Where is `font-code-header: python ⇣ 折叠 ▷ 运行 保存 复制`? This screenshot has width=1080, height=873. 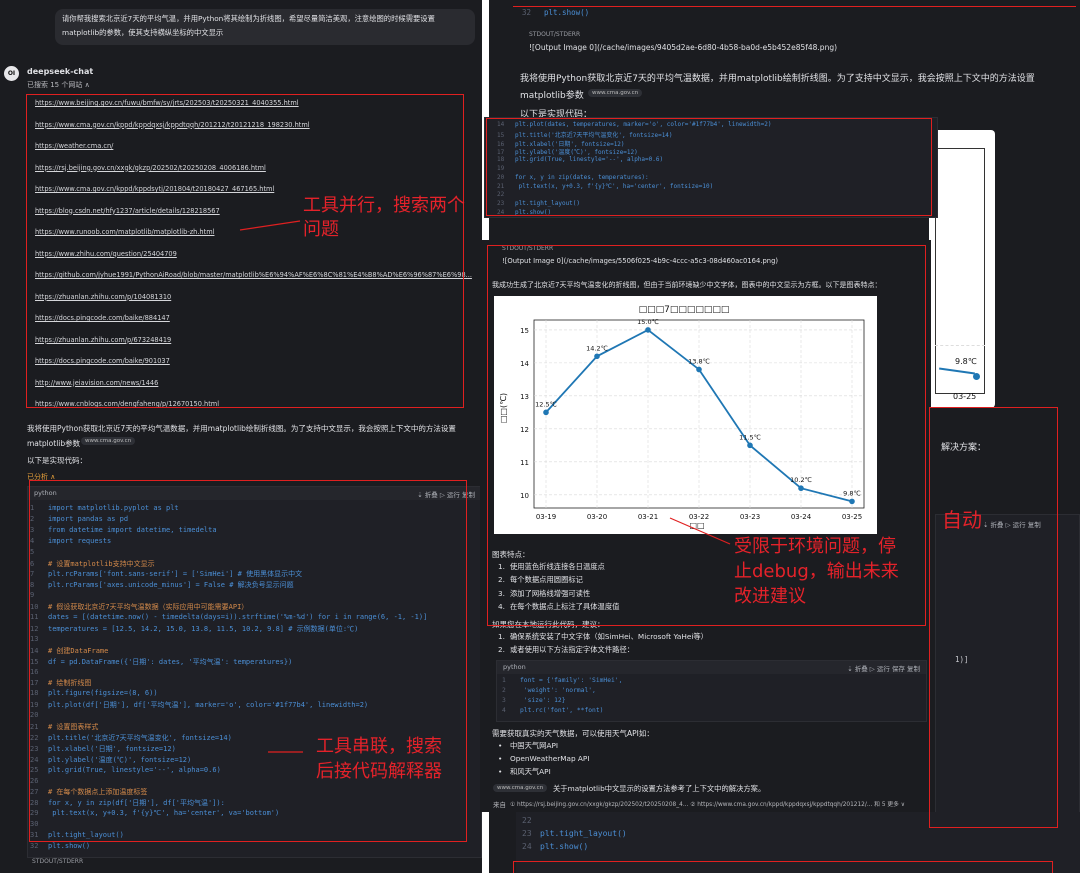
font-code-header: python ⇣ 折叠 ▷ 运行 保存 复制 is located at coordinates (711, 667).